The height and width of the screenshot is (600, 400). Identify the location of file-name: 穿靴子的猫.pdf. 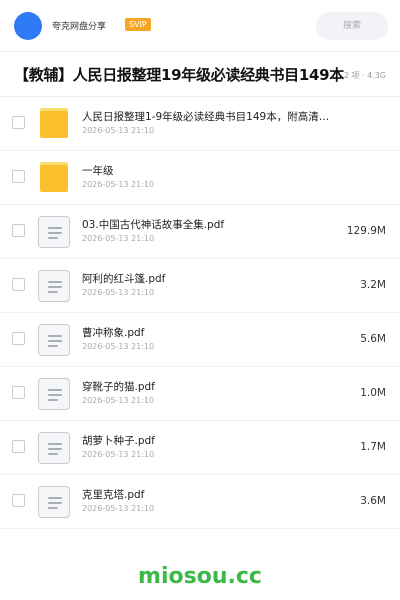
(210, 386).